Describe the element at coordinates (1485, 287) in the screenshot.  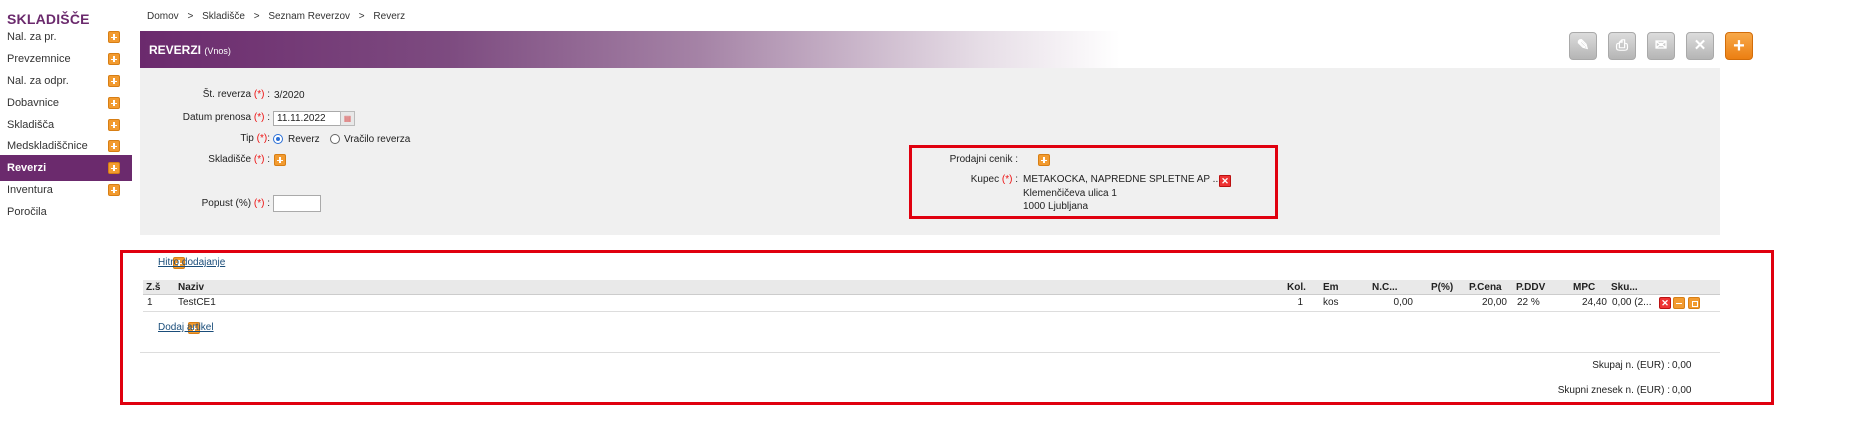
I see `col-pcena: P.Cena` at that location.